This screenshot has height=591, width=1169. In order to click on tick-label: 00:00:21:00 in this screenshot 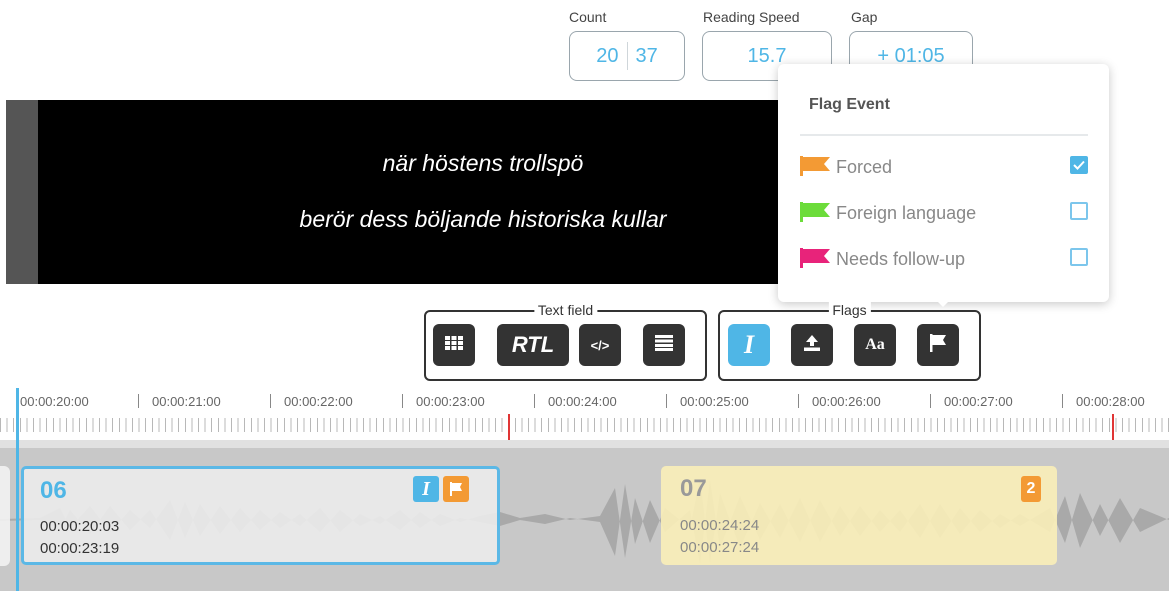, I will do `click(186, 401)`.